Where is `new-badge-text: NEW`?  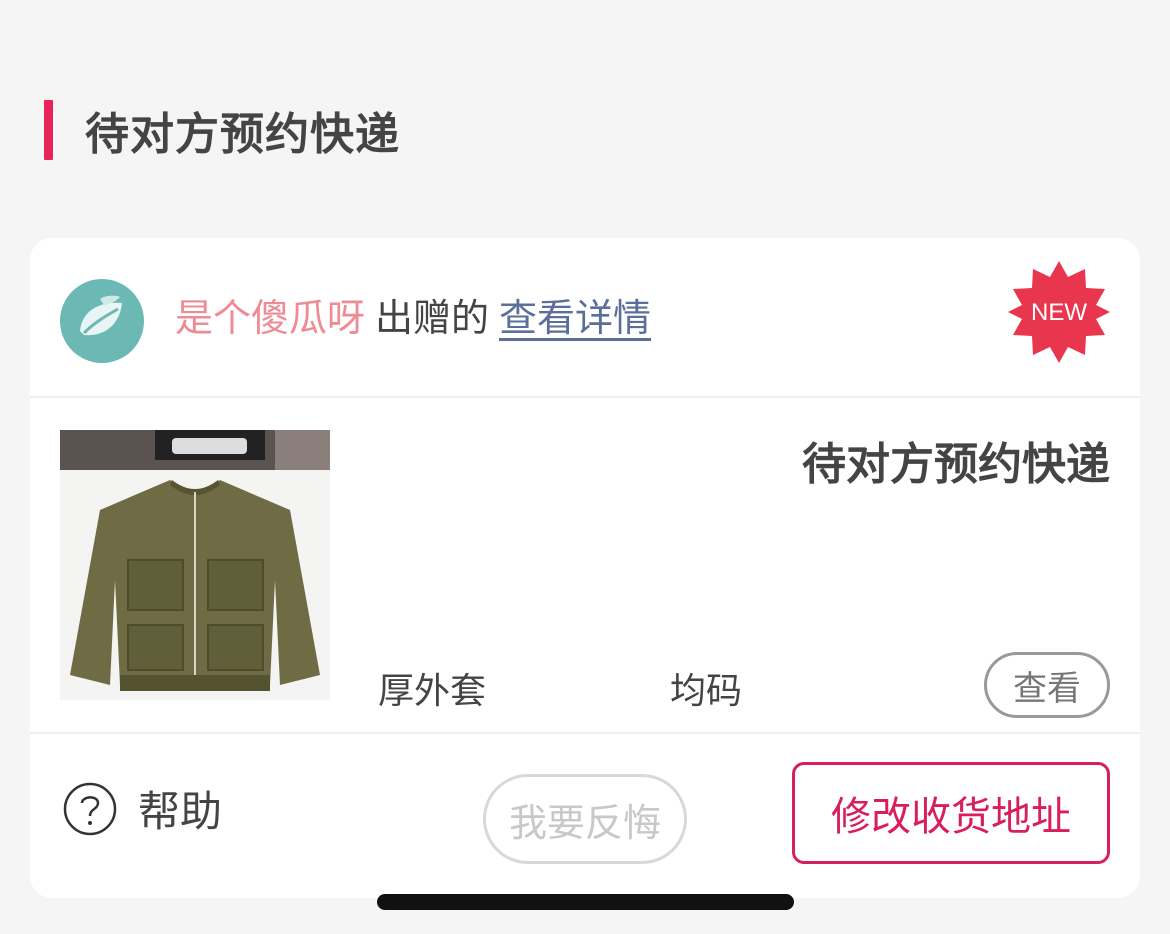
new-badge-text: NEW is located at coordinates (1059, 312).